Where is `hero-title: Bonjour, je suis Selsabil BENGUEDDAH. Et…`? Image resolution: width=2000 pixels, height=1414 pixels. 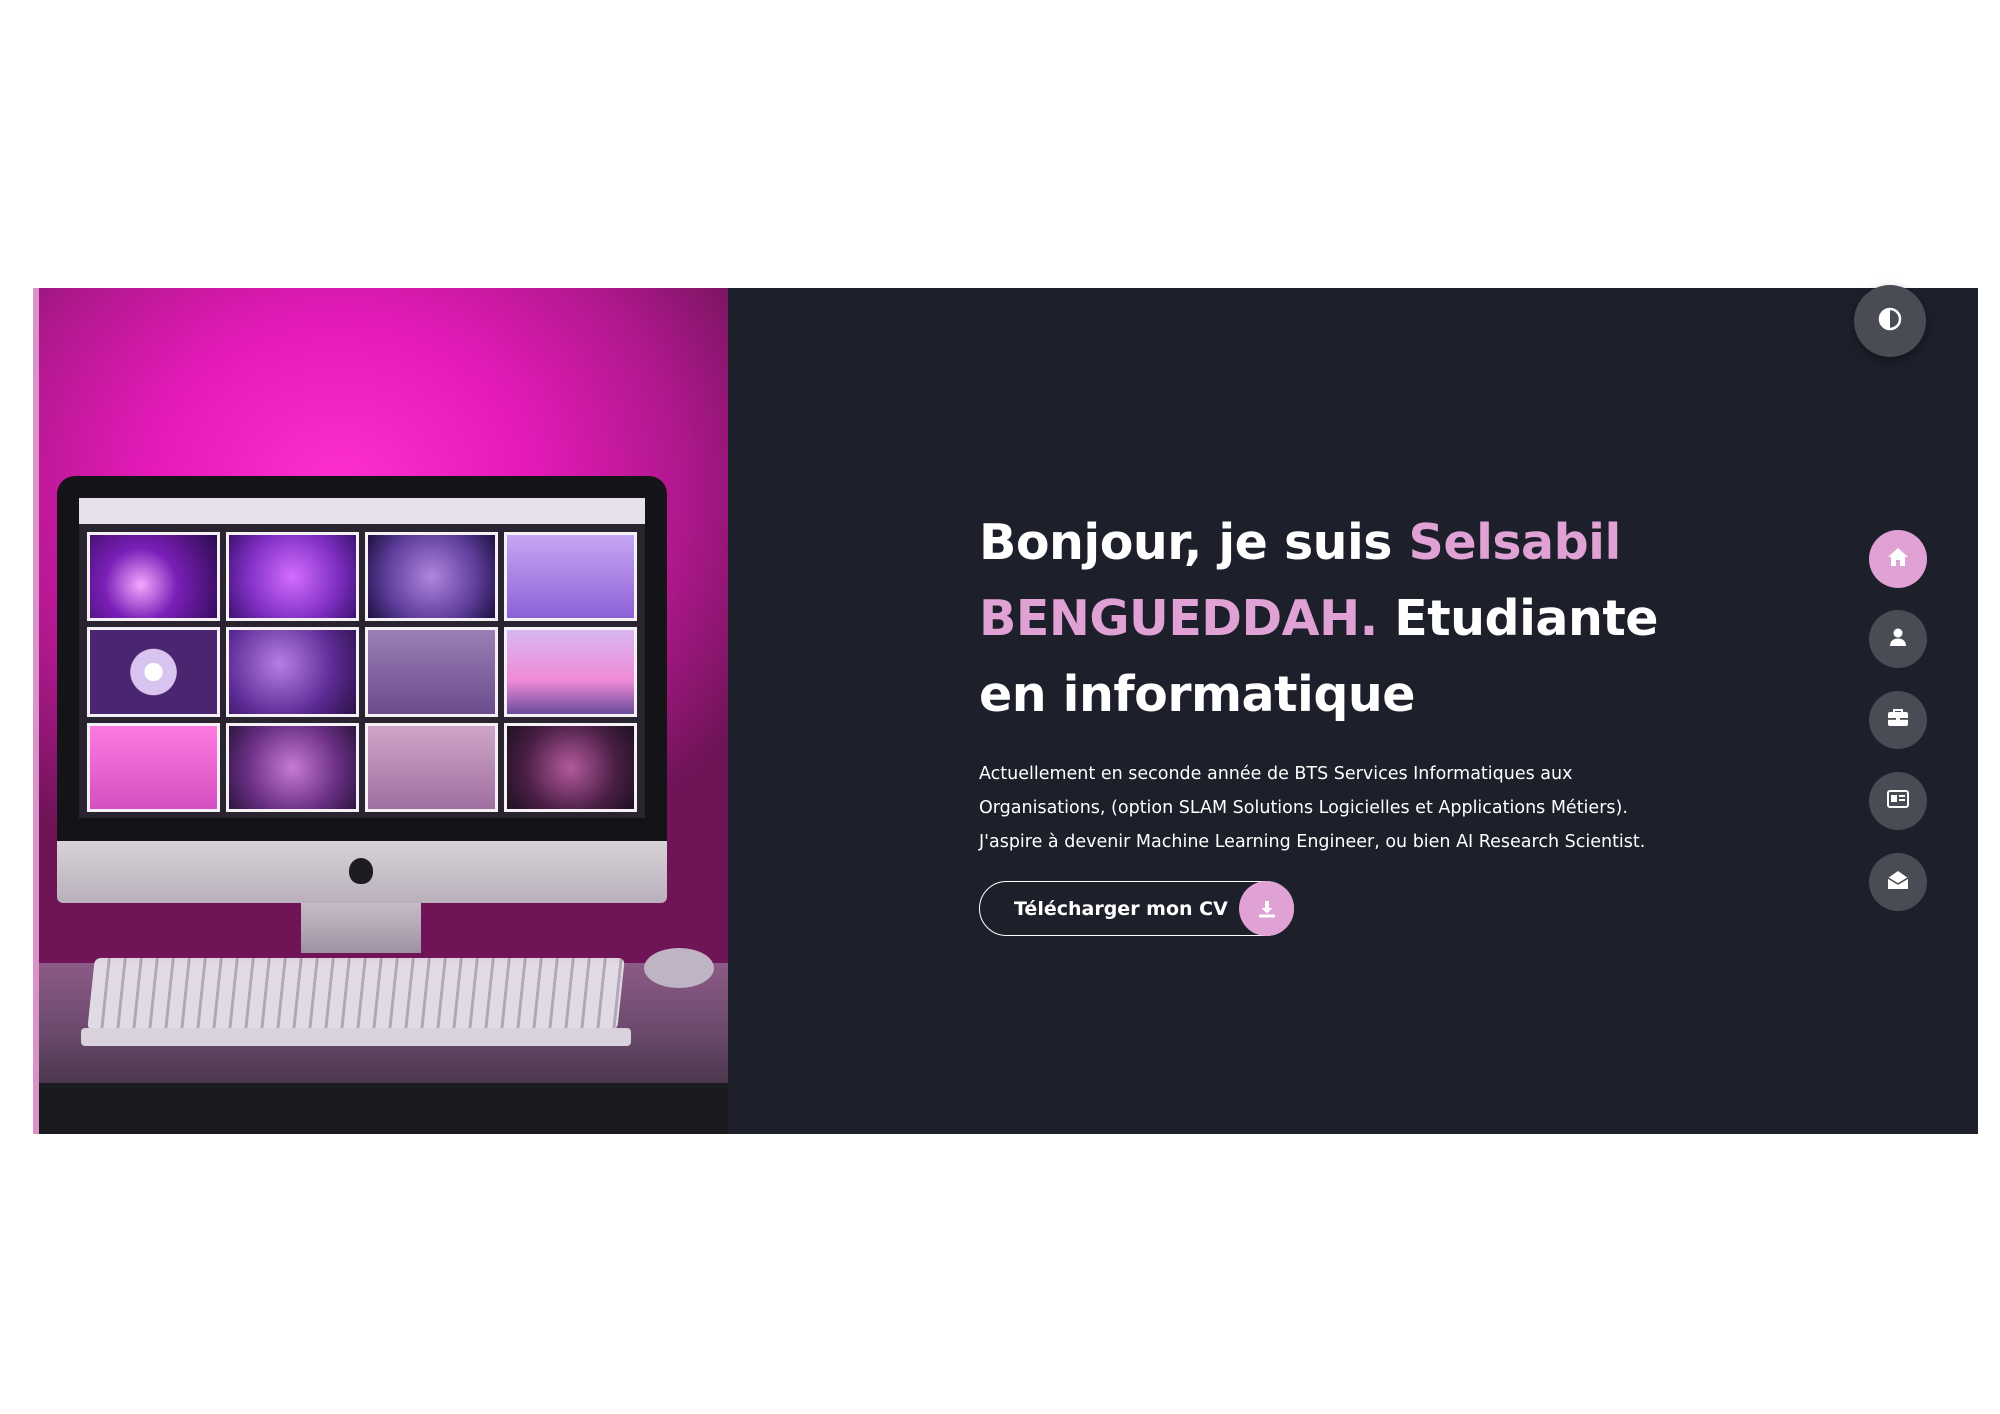 hero-title: Bonjour, je suis Selsabil BENGUEDDAH. Et… is located at coordinates (1359, 619).